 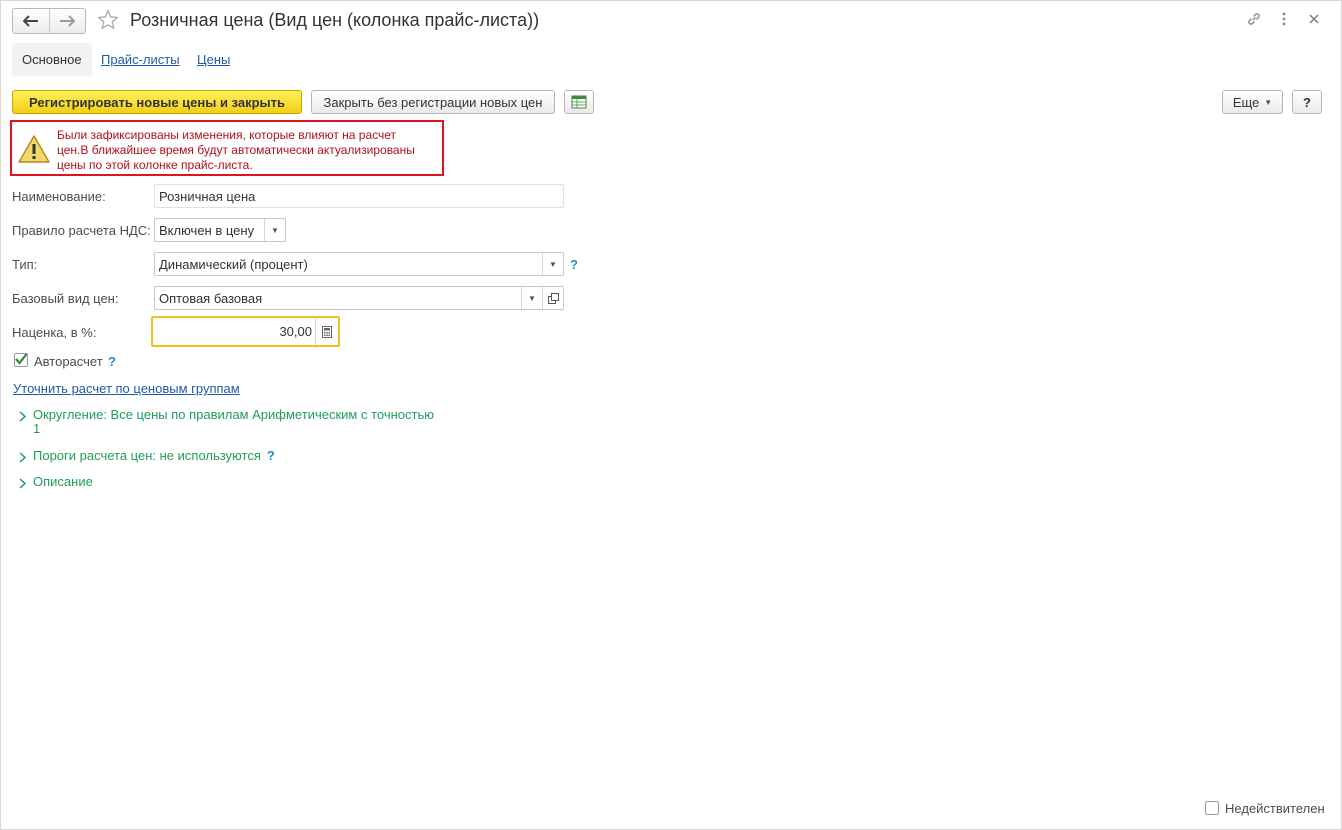 What do you see at coordinates (155, 165) in the screenshot?
I see `warning-line-3: цены по этой колонке прайс-листа.` at bounding box center [155, 165].